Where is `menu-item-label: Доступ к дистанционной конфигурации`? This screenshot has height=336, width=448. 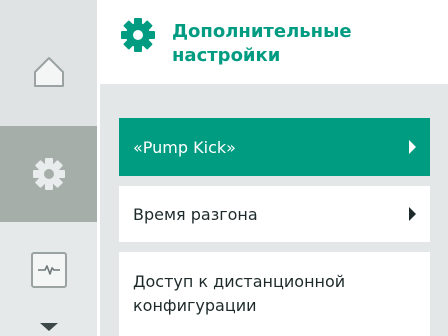 menu-item-label: Доступ к дистанционной конфигурации is located at coordinates (239, 293).